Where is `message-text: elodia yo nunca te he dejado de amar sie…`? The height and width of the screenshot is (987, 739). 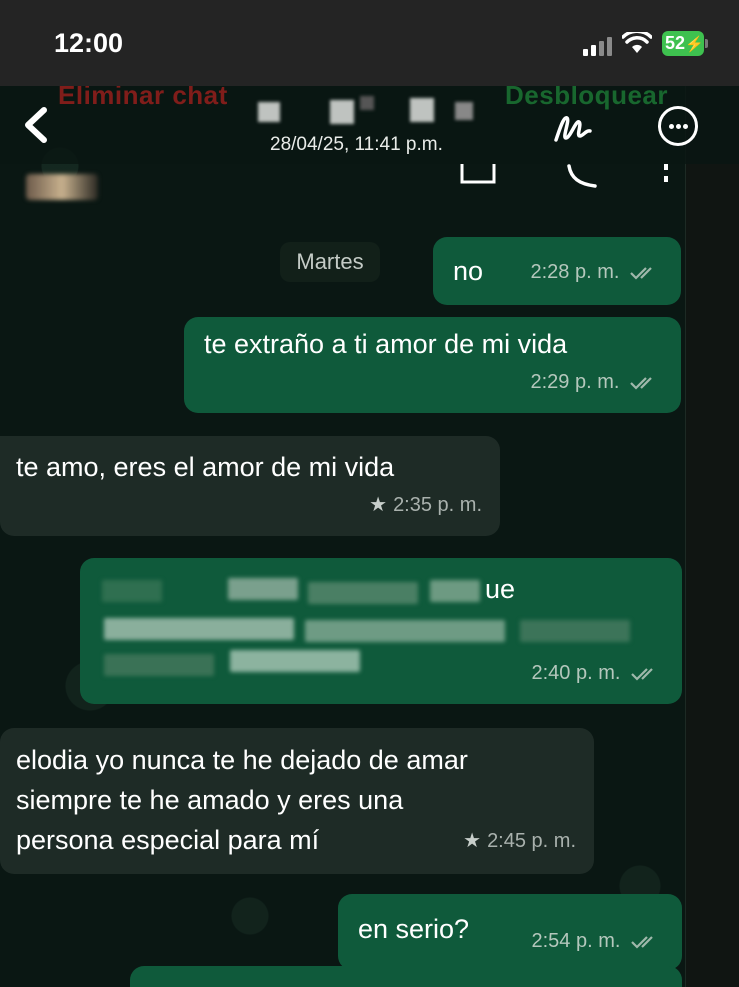 message-text: elodia yo nunca te he dejado de amar sie… is located at coordinates (242, 800).